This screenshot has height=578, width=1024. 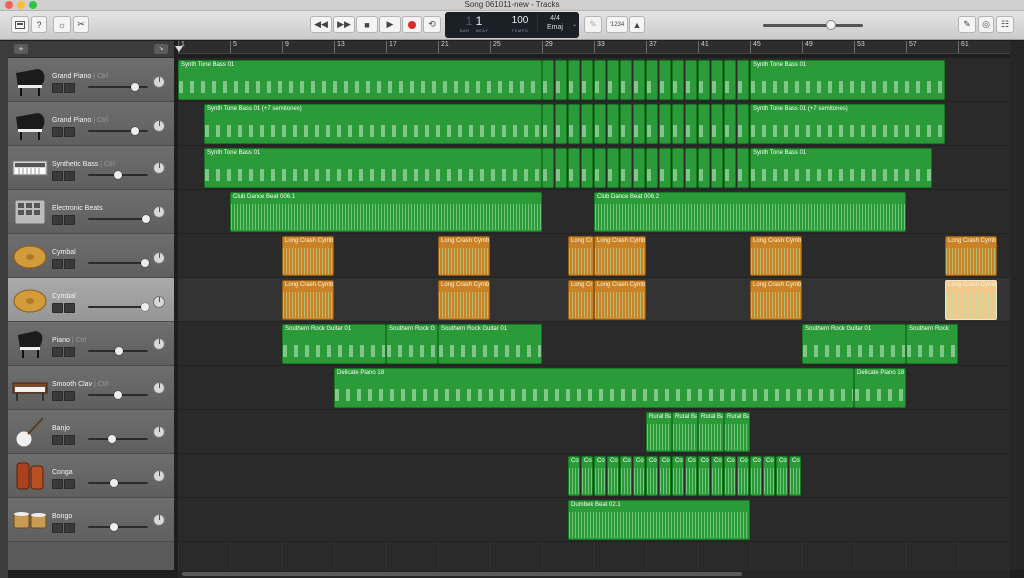 What do you see at coordinates (750, 212) in the screenshot?
I see `audio-region: Club Dance Beat 006.2` at bounding box center [750, 212].